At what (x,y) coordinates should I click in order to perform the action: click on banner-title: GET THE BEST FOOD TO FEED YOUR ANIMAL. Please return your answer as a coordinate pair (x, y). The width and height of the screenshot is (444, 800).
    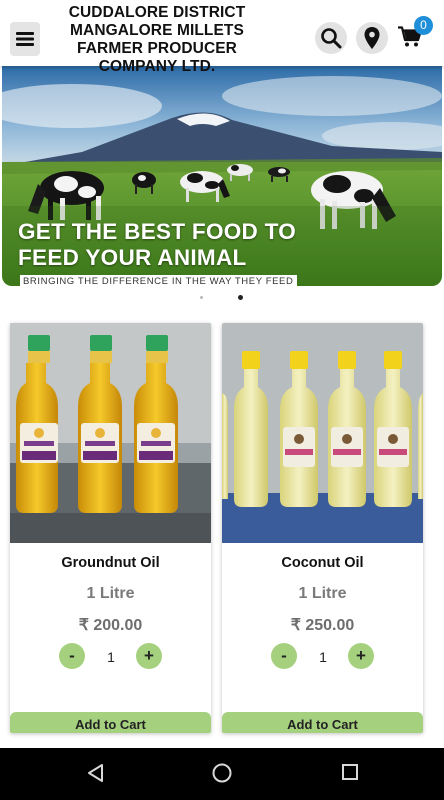
    Looking at the image, I should click on (157, 244).